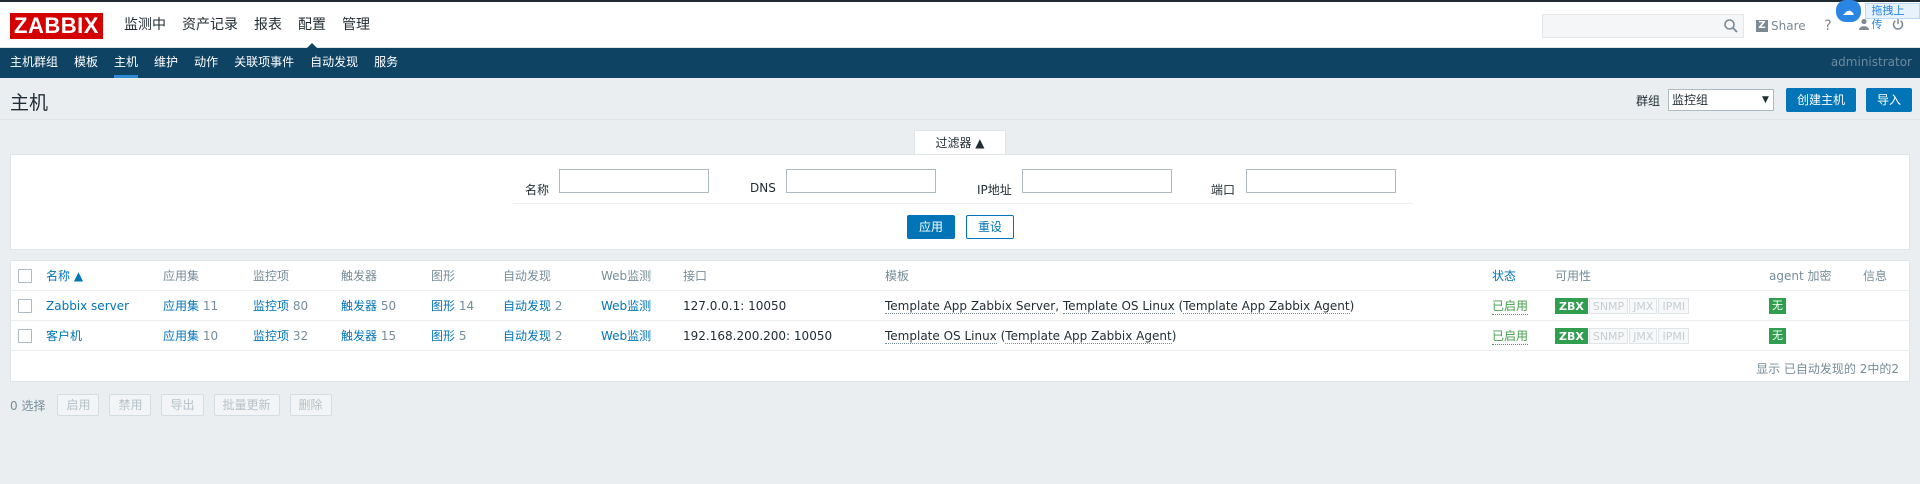  Describe the element at coordinates (356, 25) in the screenshot. I see `menu-administration: 管理` at that location.